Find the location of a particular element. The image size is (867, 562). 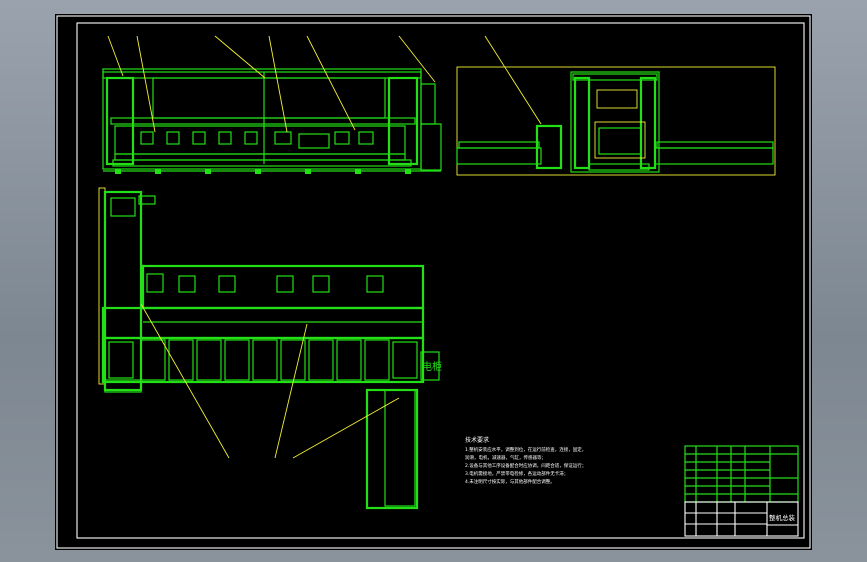

notes-line: 润滑，电机，减速器，气缸，传感器等； is located at coordinates (505, 457).